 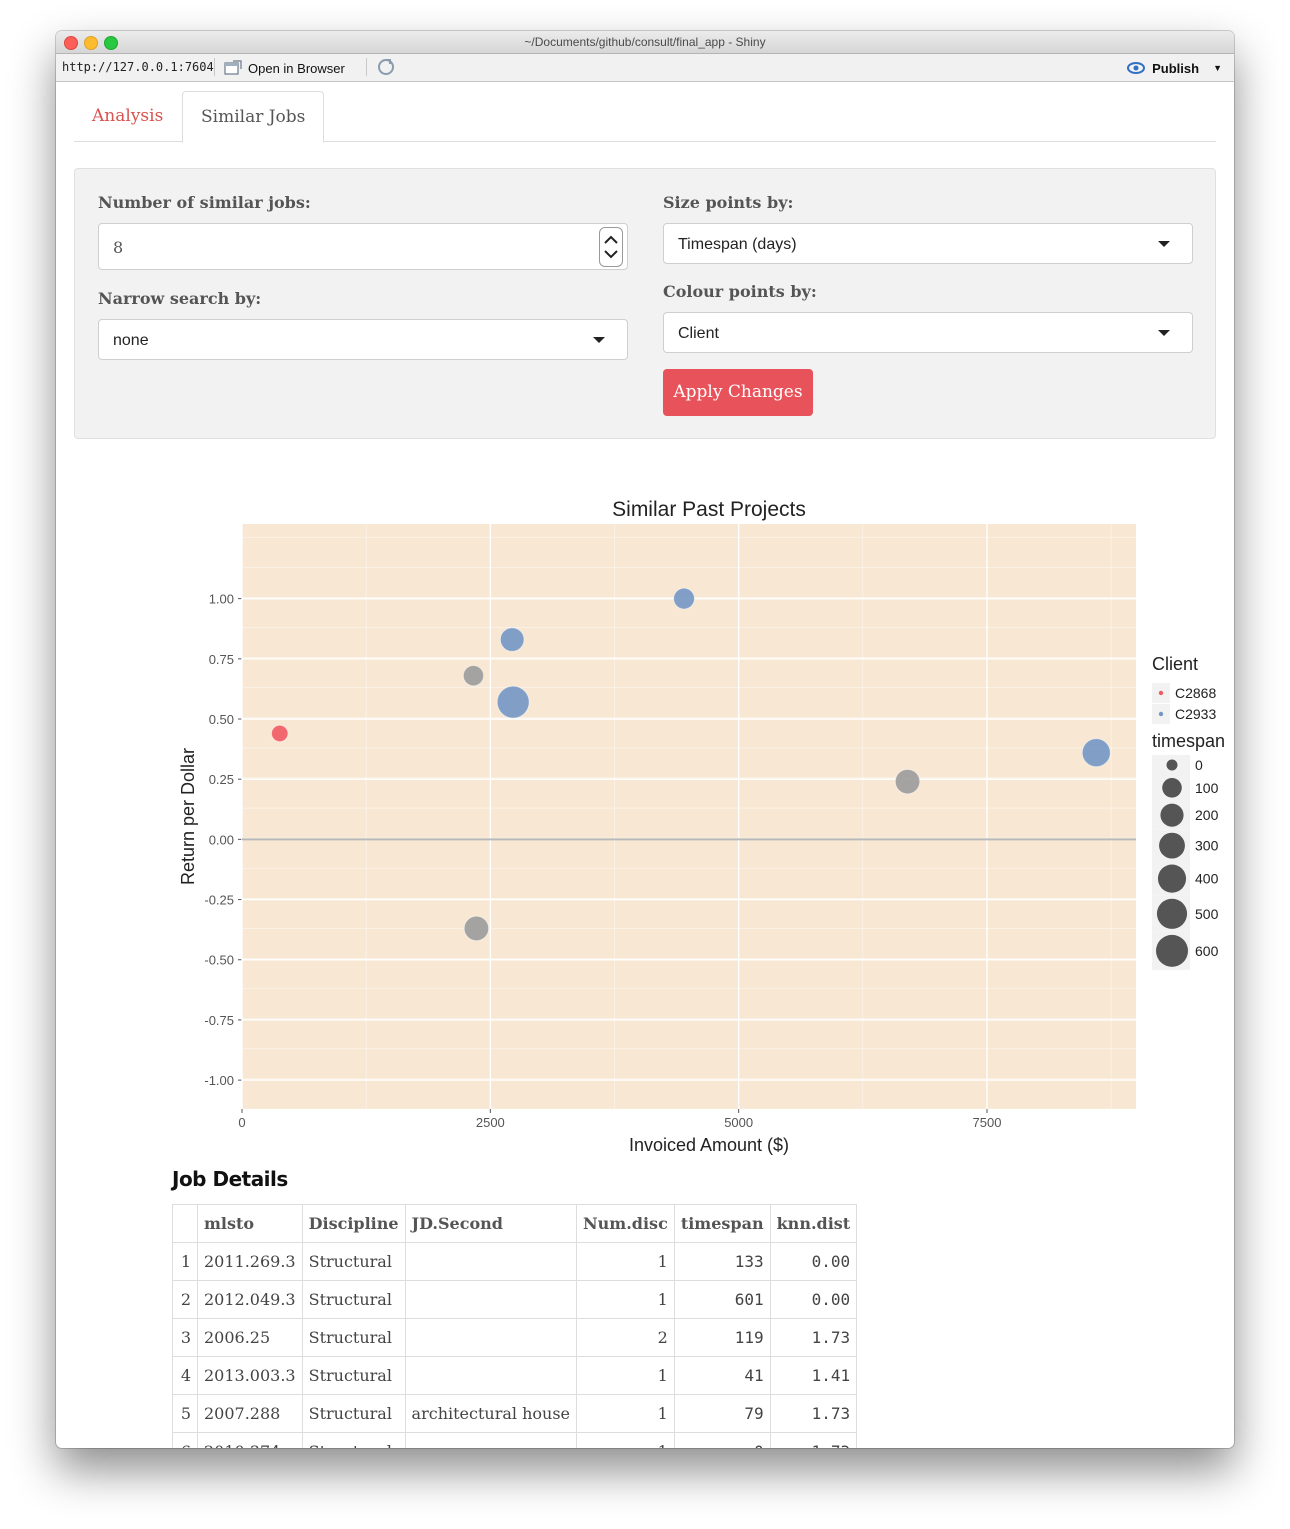 I want to click on open-in-browser-button: Open in Browser, so click(x=284, y=68).